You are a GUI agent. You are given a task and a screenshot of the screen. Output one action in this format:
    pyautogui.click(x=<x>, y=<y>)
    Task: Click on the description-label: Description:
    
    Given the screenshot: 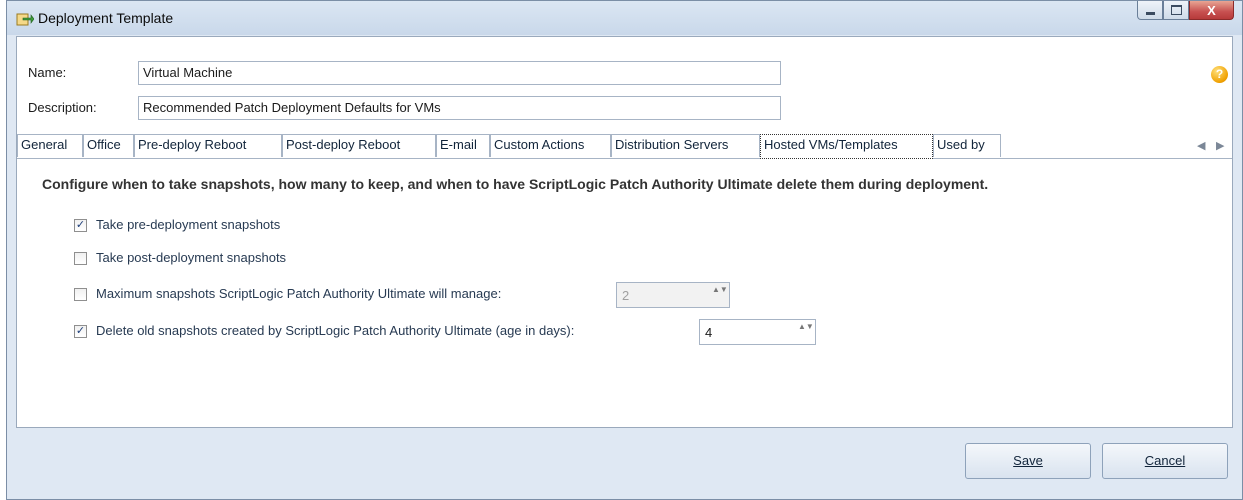 What is the action you would take?
    pyautogui.click(x=62, y=107)
    